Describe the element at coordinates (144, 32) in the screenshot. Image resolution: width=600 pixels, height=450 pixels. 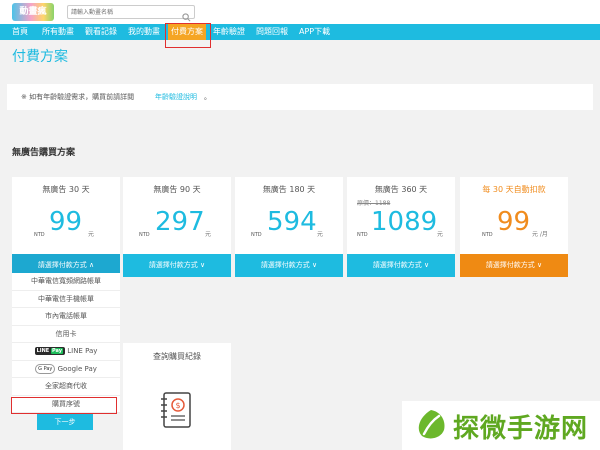
I see `nav-item-my-anime: 我的動畫` at that location.